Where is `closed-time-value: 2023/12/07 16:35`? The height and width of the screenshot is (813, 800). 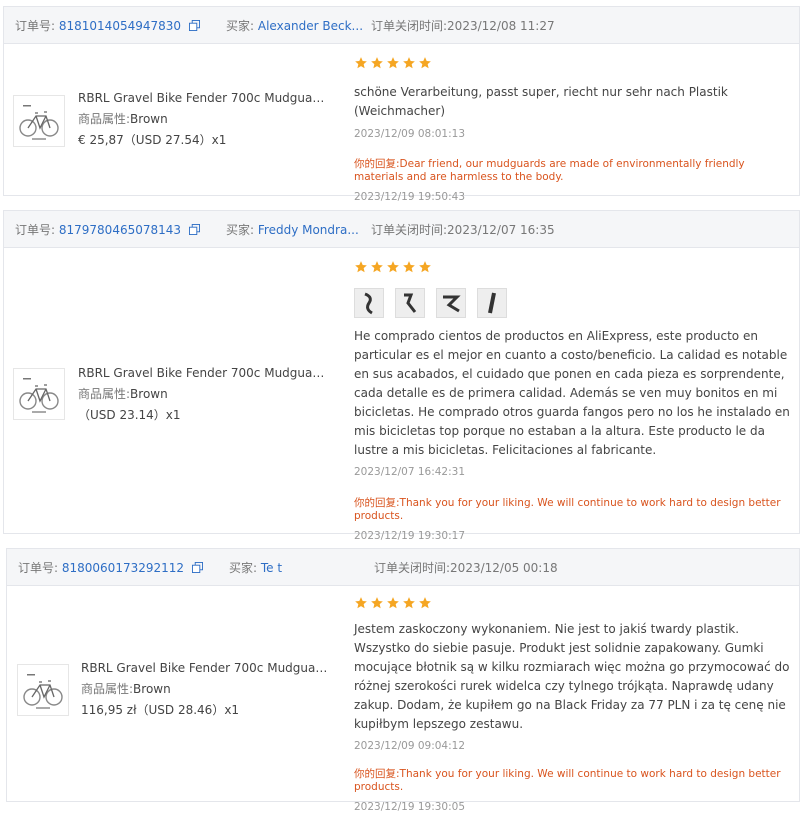
closed-time-value: 2023/12/07 16:35 is located at coordinates (501, 229).